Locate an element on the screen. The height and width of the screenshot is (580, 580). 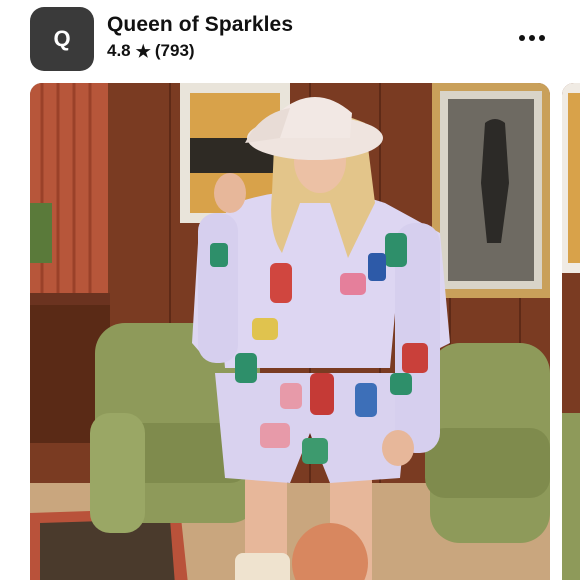
more-options-button is located at coordinates (532, 38).